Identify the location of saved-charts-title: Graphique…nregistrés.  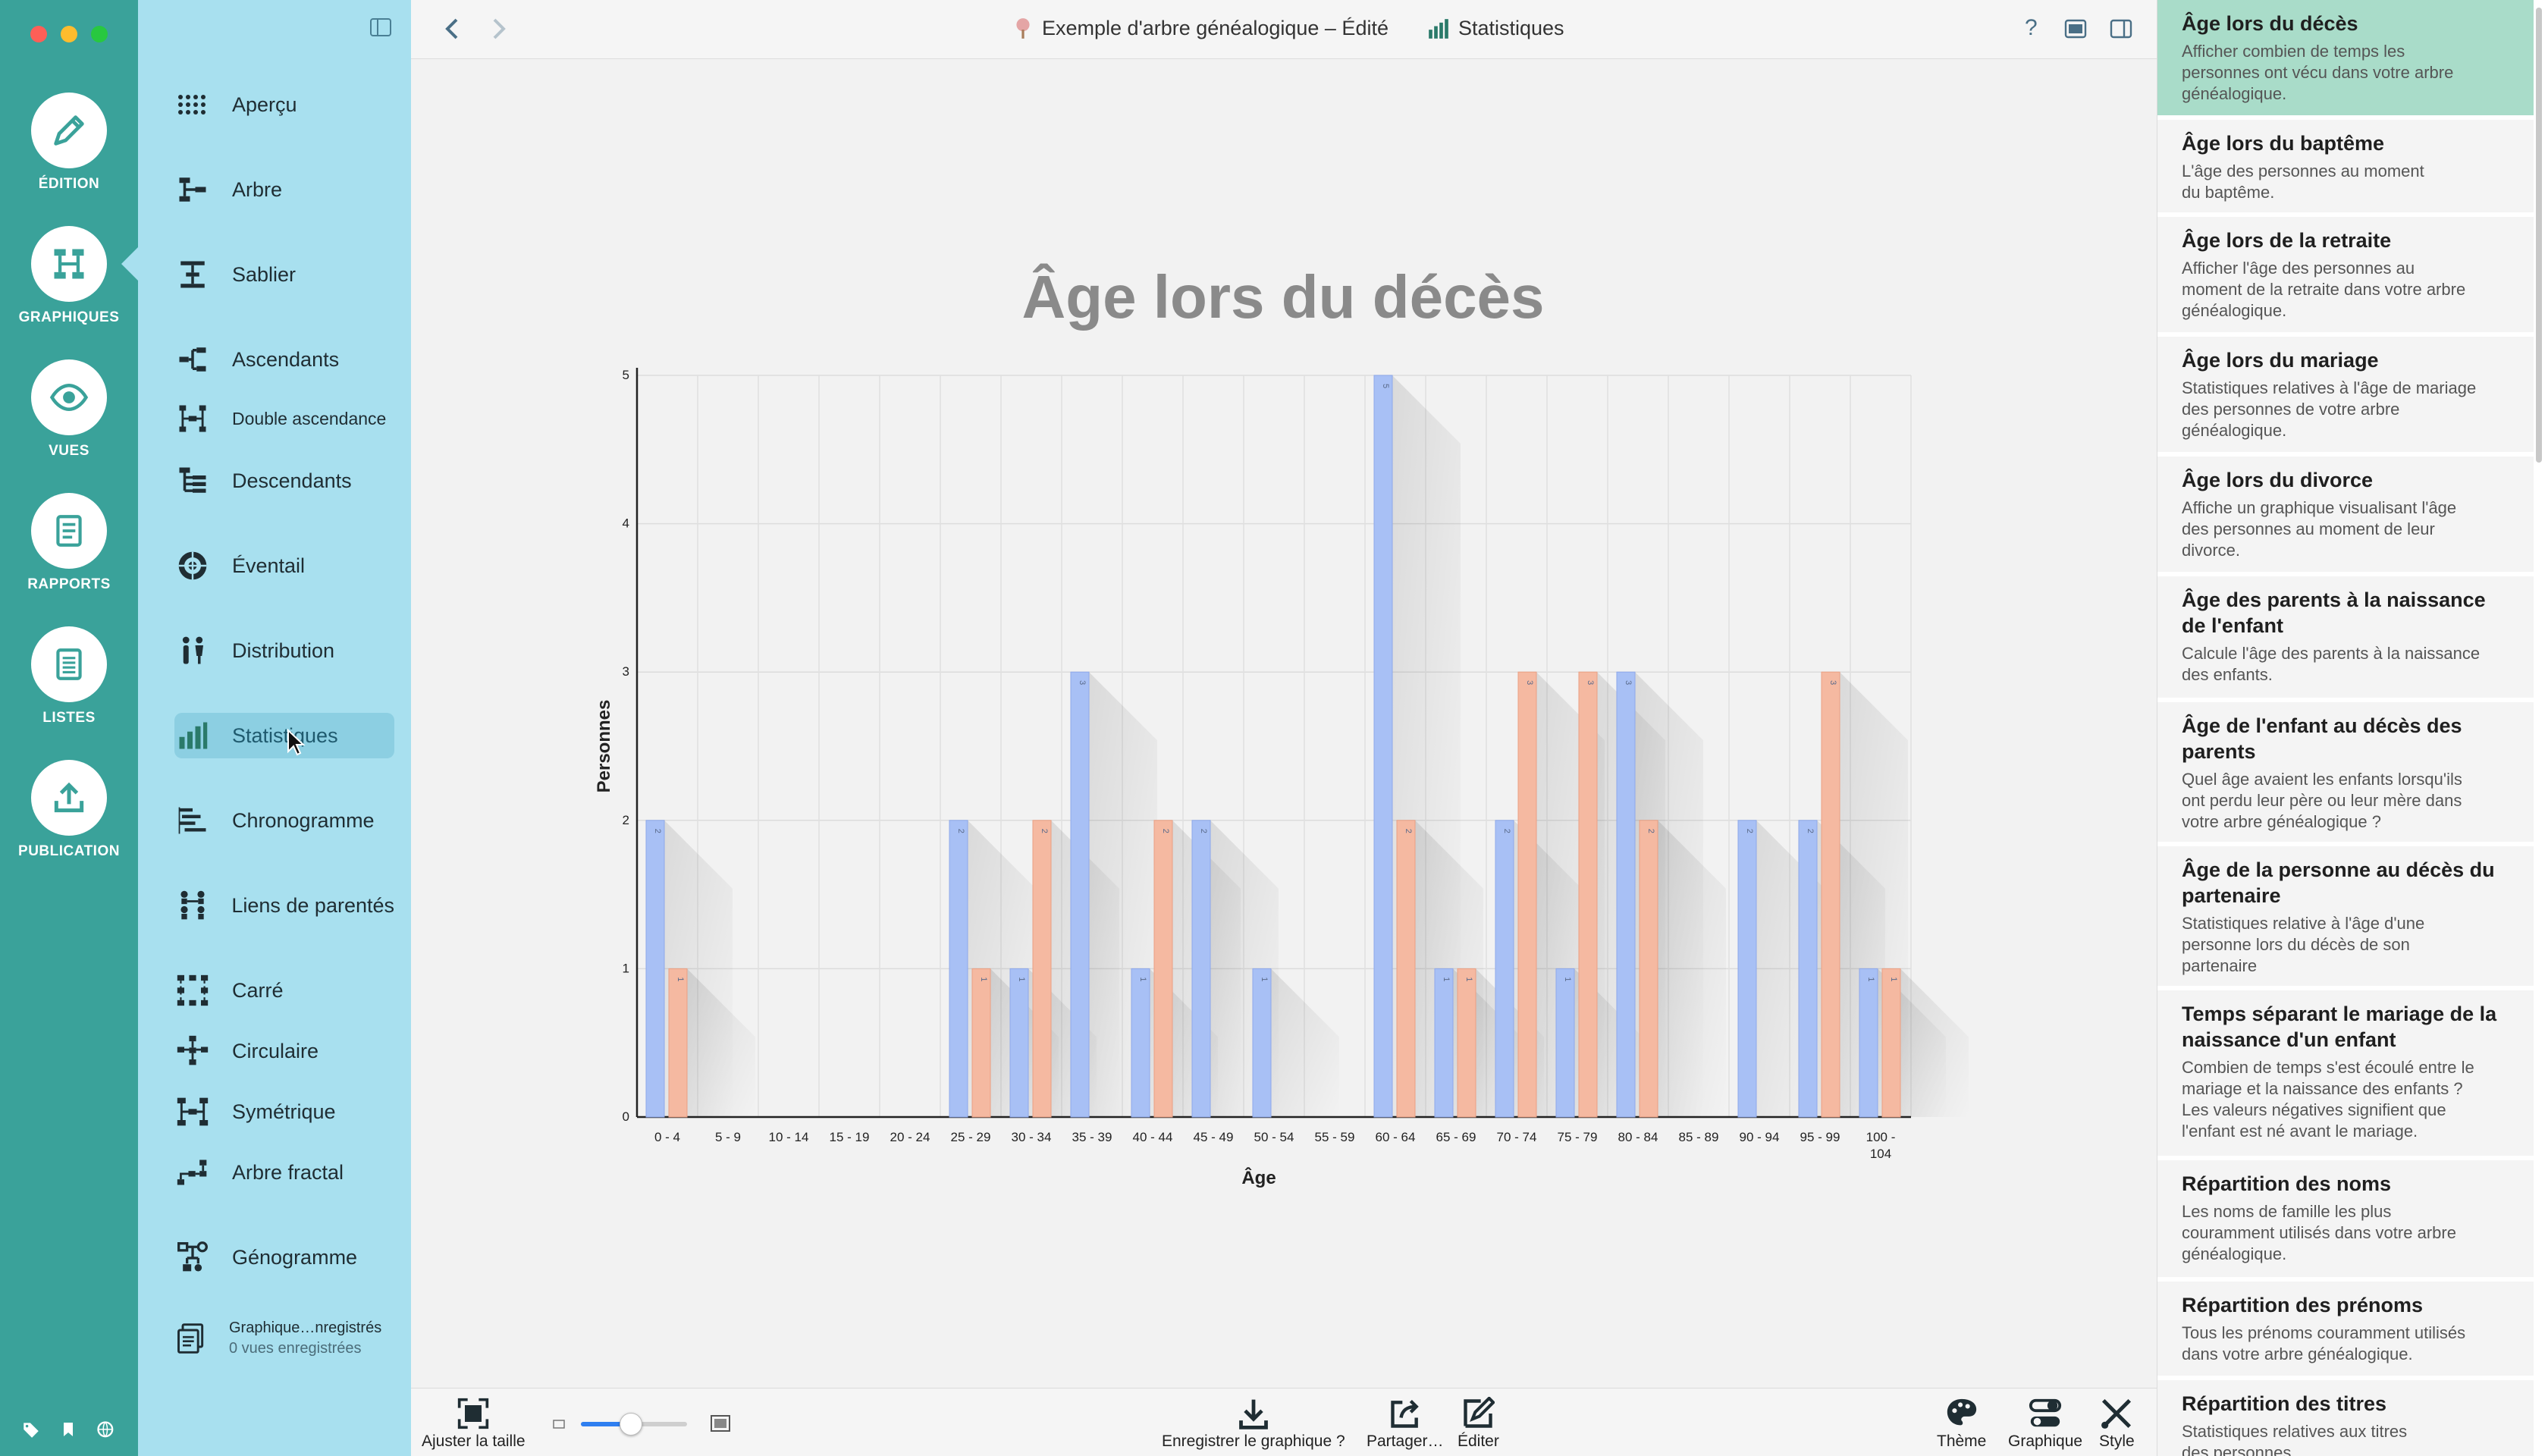
(305, 1328).